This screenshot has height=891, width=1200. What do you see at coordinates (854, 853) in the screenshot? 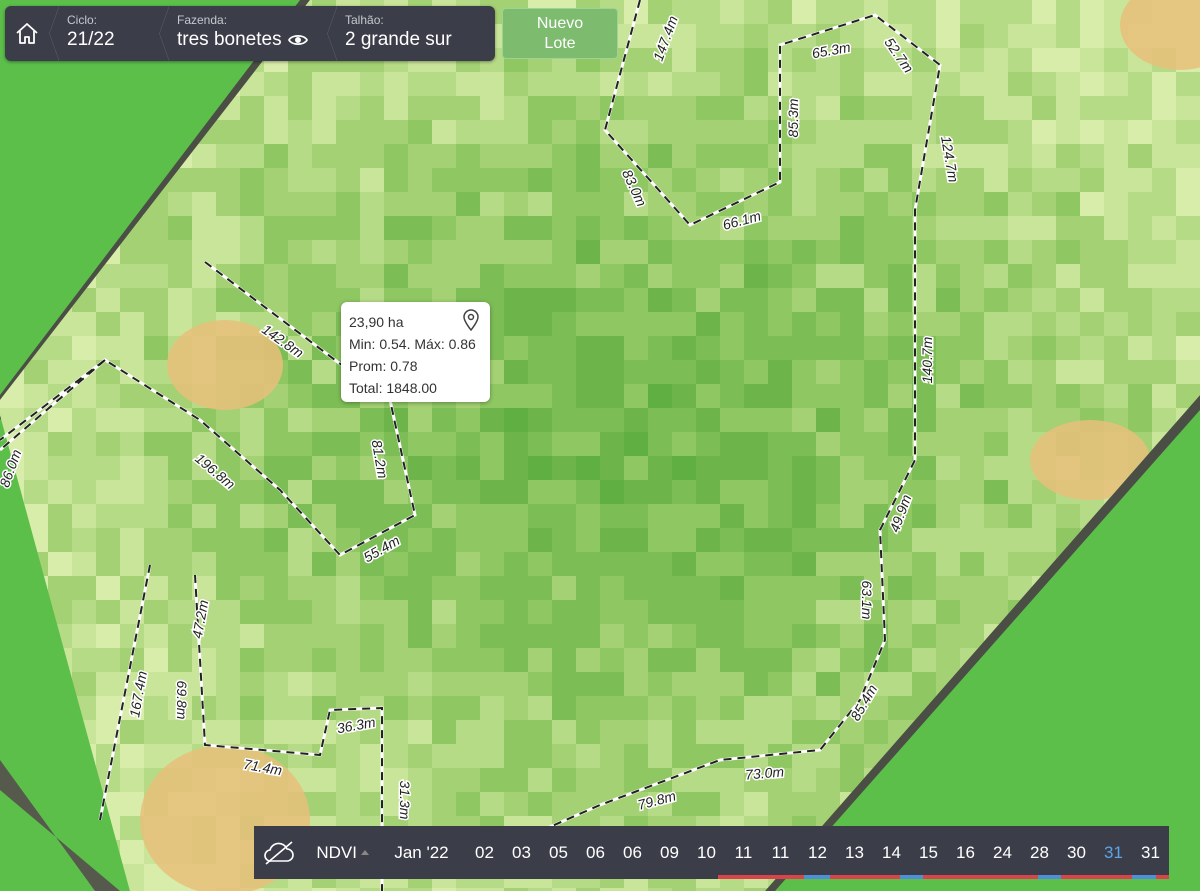
I see `timeline-date: 13` at bounding box center [854, 853].